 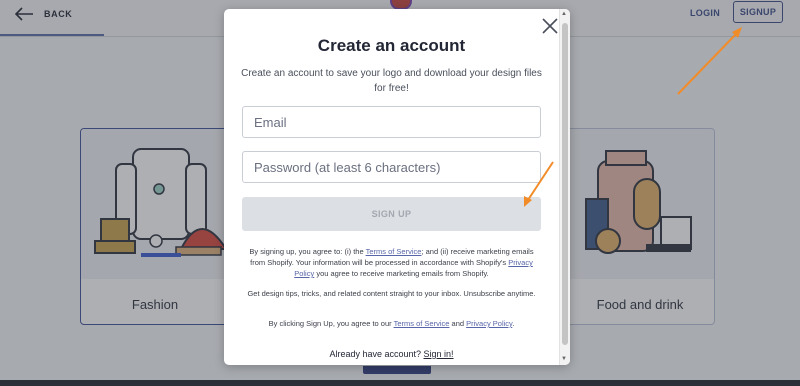 I want to click on agreement-text-part: By clicking Sign Up, you agree to our, so click(x=331, y=323).